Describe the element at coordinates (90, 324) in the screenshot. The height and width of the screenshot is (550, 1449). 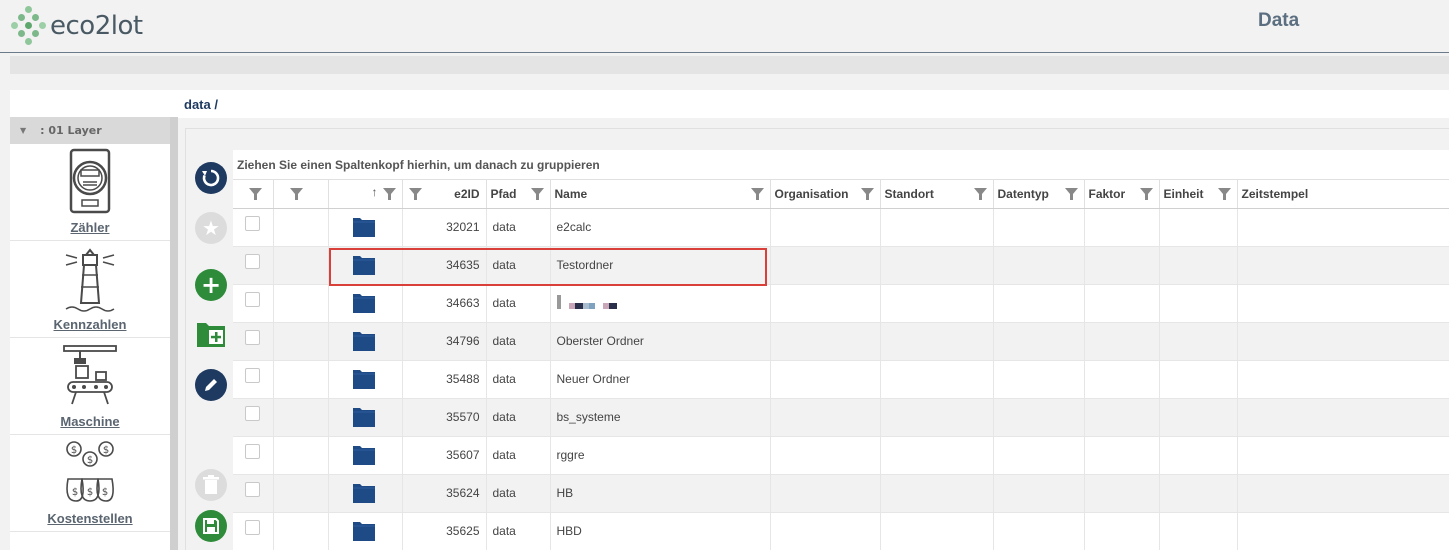
I see `sidebar-item-label: Kennzahlen` at that location.